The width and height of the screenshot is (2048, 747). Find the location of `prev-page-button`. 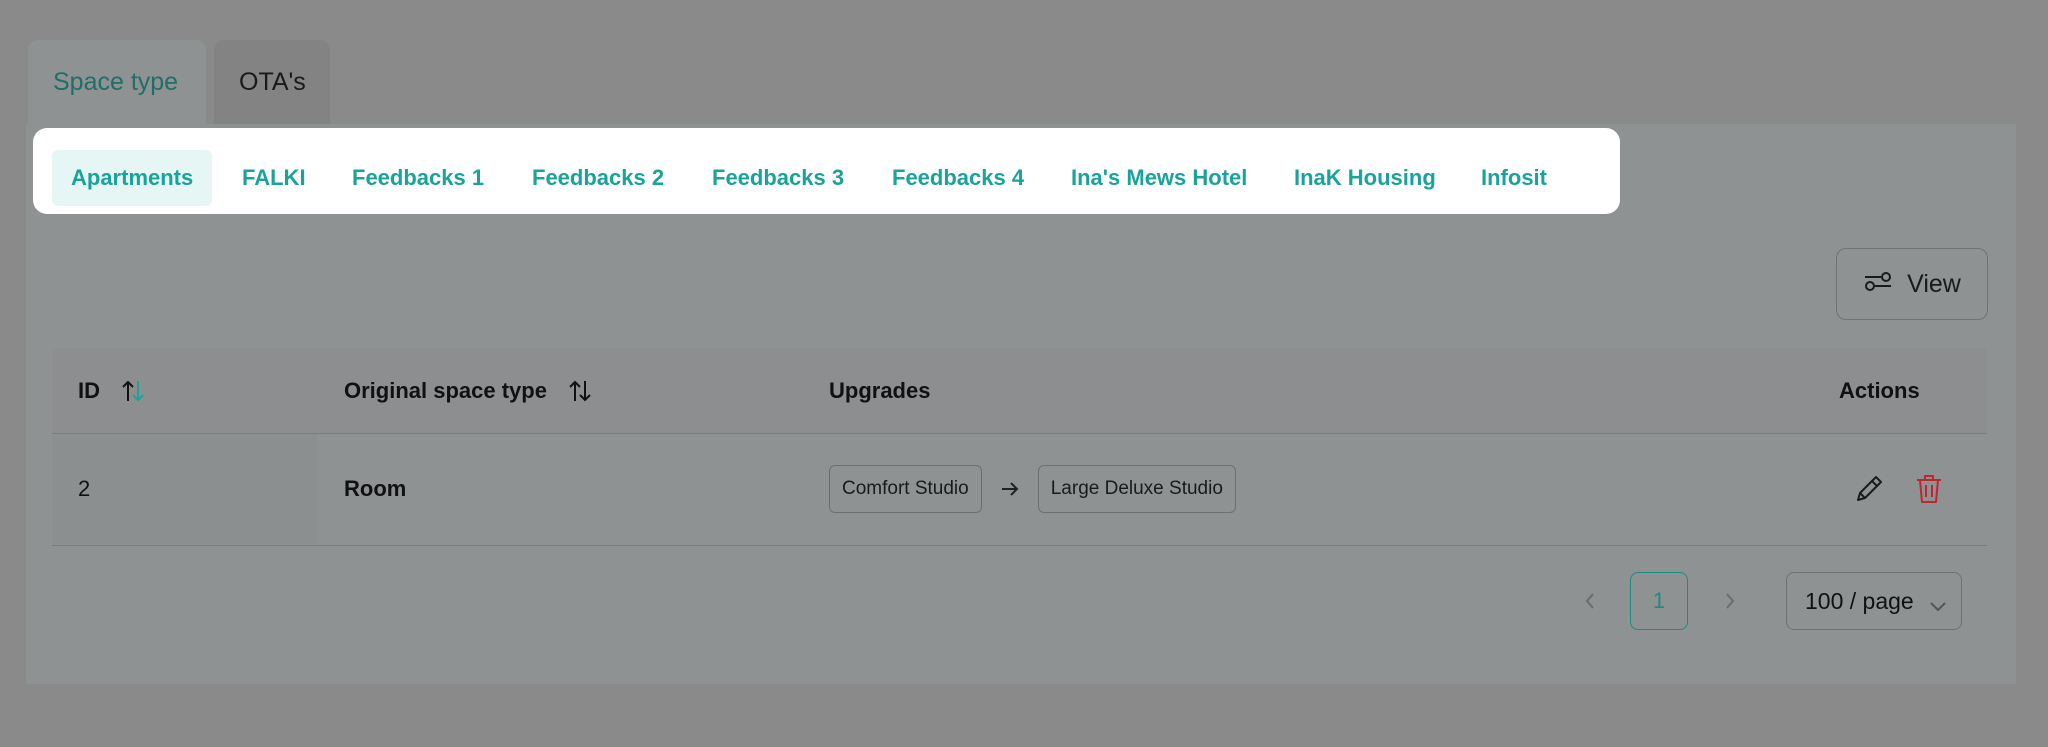

prev-page-button is located at coordinates (1590, 601).